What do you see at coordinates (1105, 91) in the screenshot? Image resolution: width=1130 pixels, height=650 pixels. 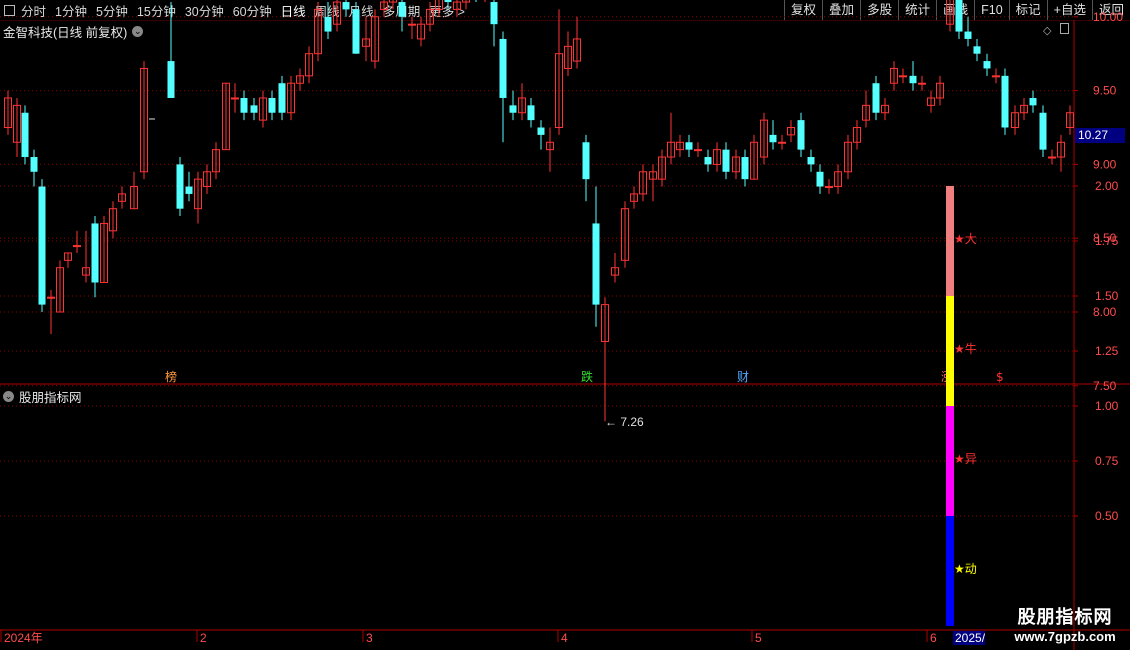 I see `price-tick-label: 9.50` at bounding box center [1105, 91].